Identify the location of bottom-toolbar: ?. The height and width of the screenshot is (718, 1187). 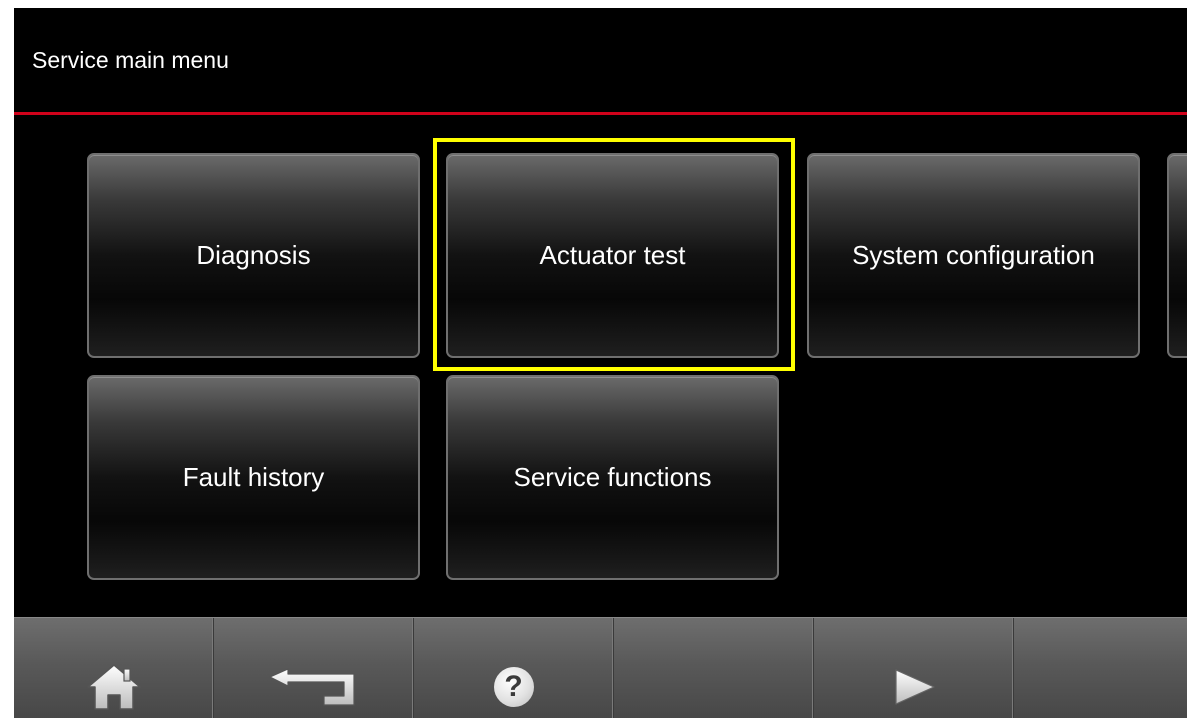
(600, 667).